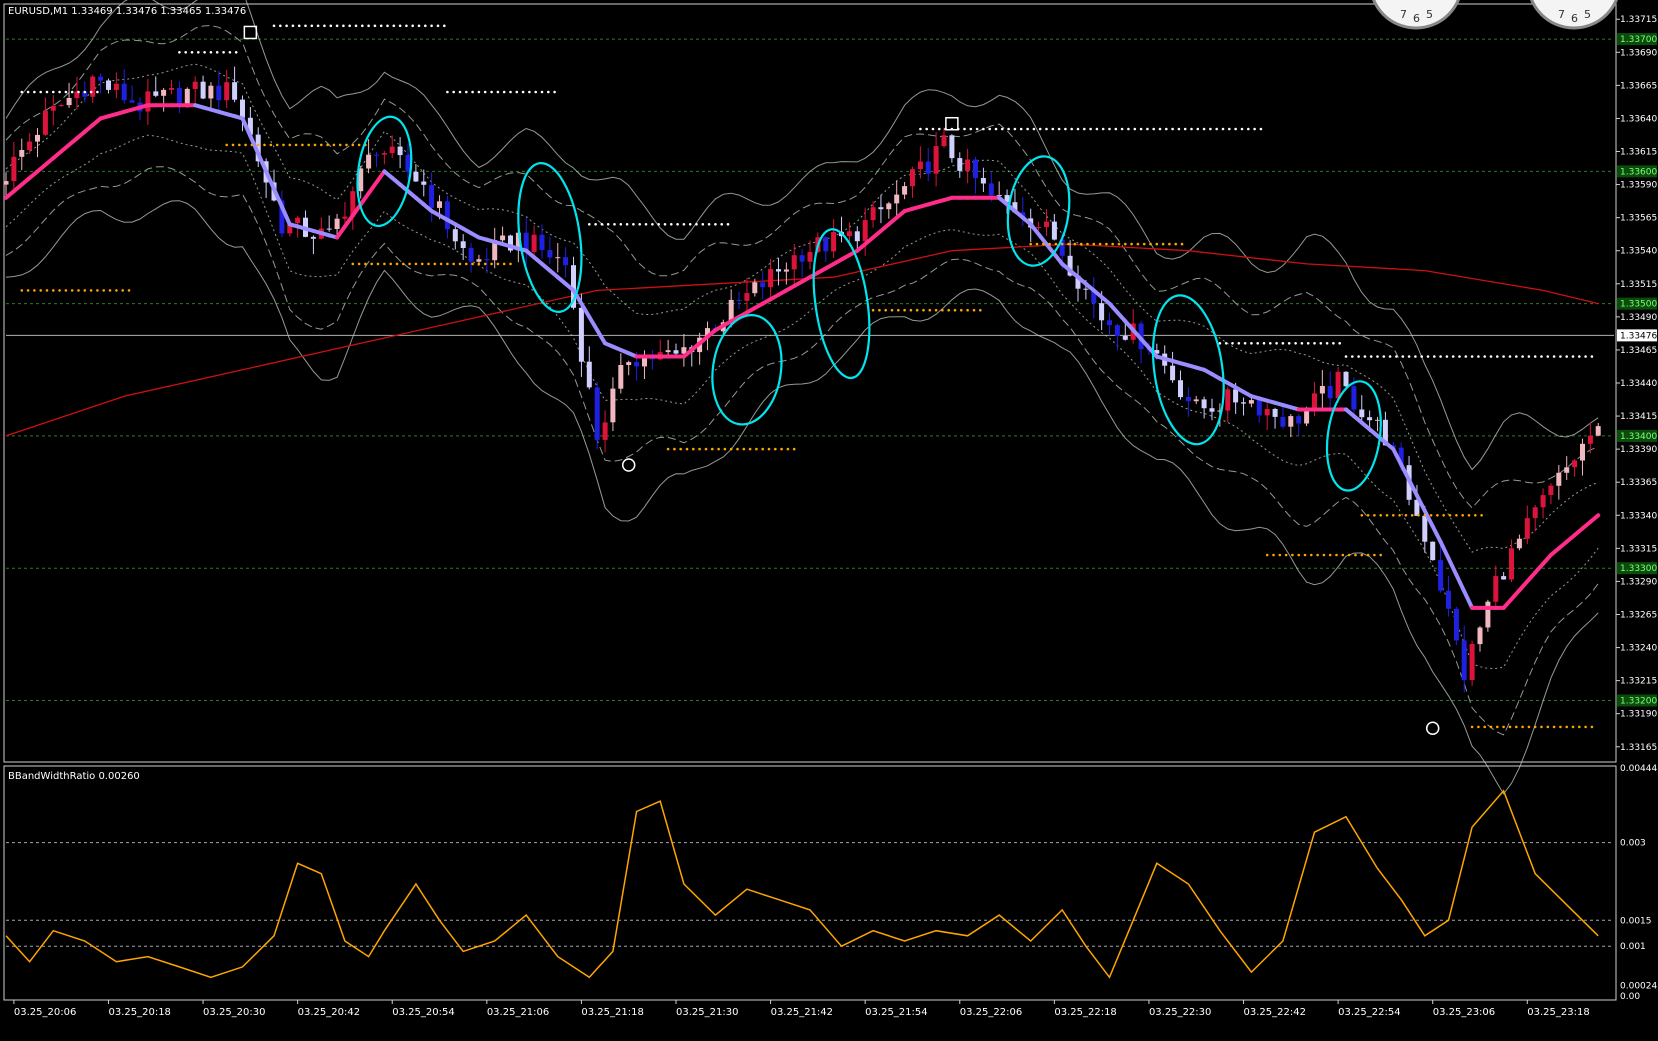 Image resolution: width=1658 pixels, height=1041 pixels. What do you see at coordinates (1275, 1012) in the screenshot?
I see `time-tick-label: 03.25_22:42` at bounding box center [1275, 1012].